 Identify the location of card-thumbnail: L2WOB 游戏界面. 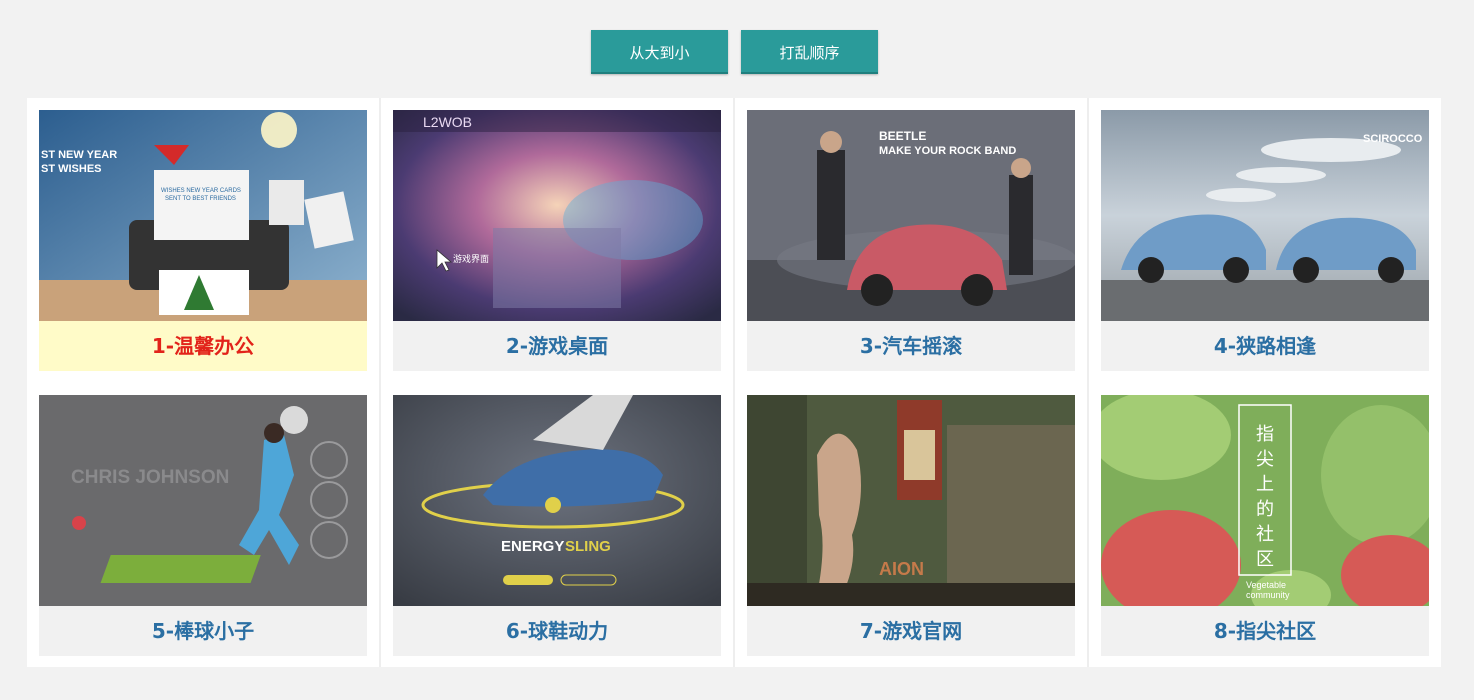
(557, 215).